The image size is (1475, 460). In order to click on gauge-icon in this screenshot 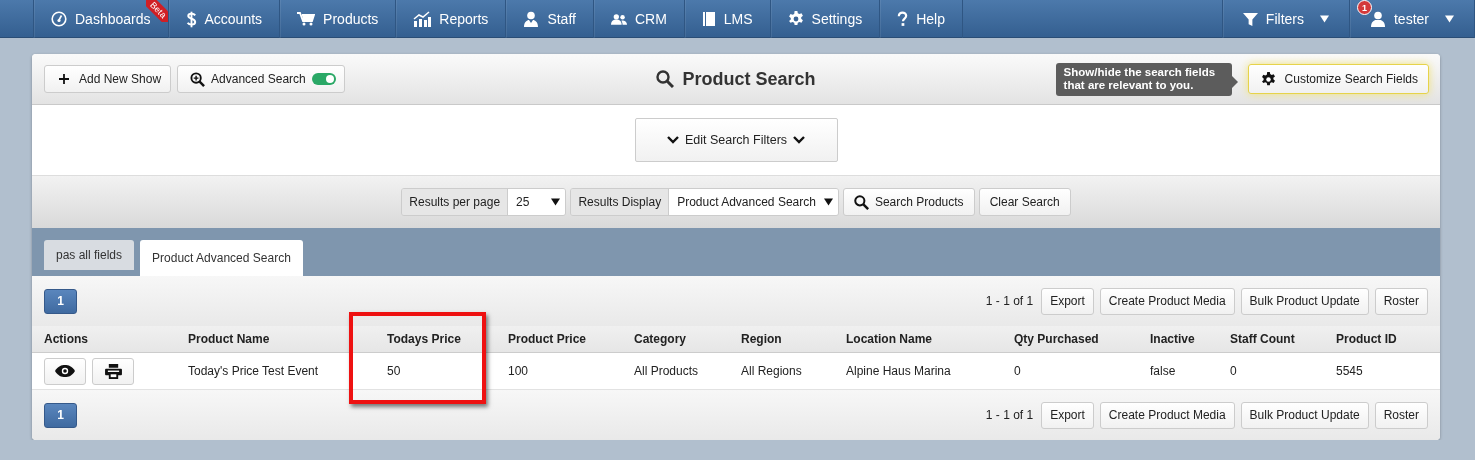, I will do `click(59, 19)`.